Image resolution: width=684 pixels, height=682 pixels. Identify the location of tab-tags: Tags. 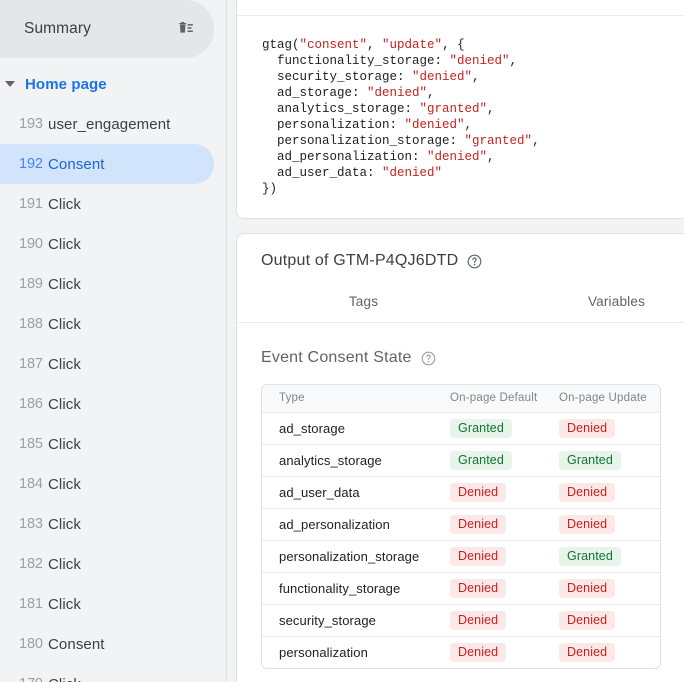
(363, 301).